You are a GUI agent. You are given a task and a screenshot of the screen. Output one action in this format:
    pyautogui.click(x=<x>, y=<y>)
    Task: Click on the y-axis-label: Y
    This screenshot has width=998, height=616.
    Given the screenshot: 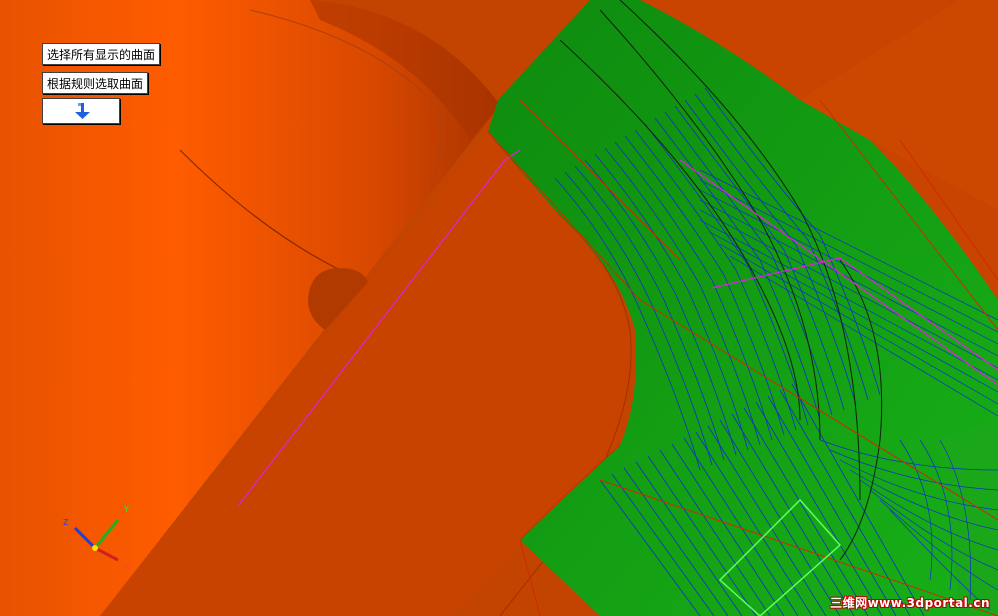 What is the action you would take?
    pyautogui.click(x=126, y=509)
    